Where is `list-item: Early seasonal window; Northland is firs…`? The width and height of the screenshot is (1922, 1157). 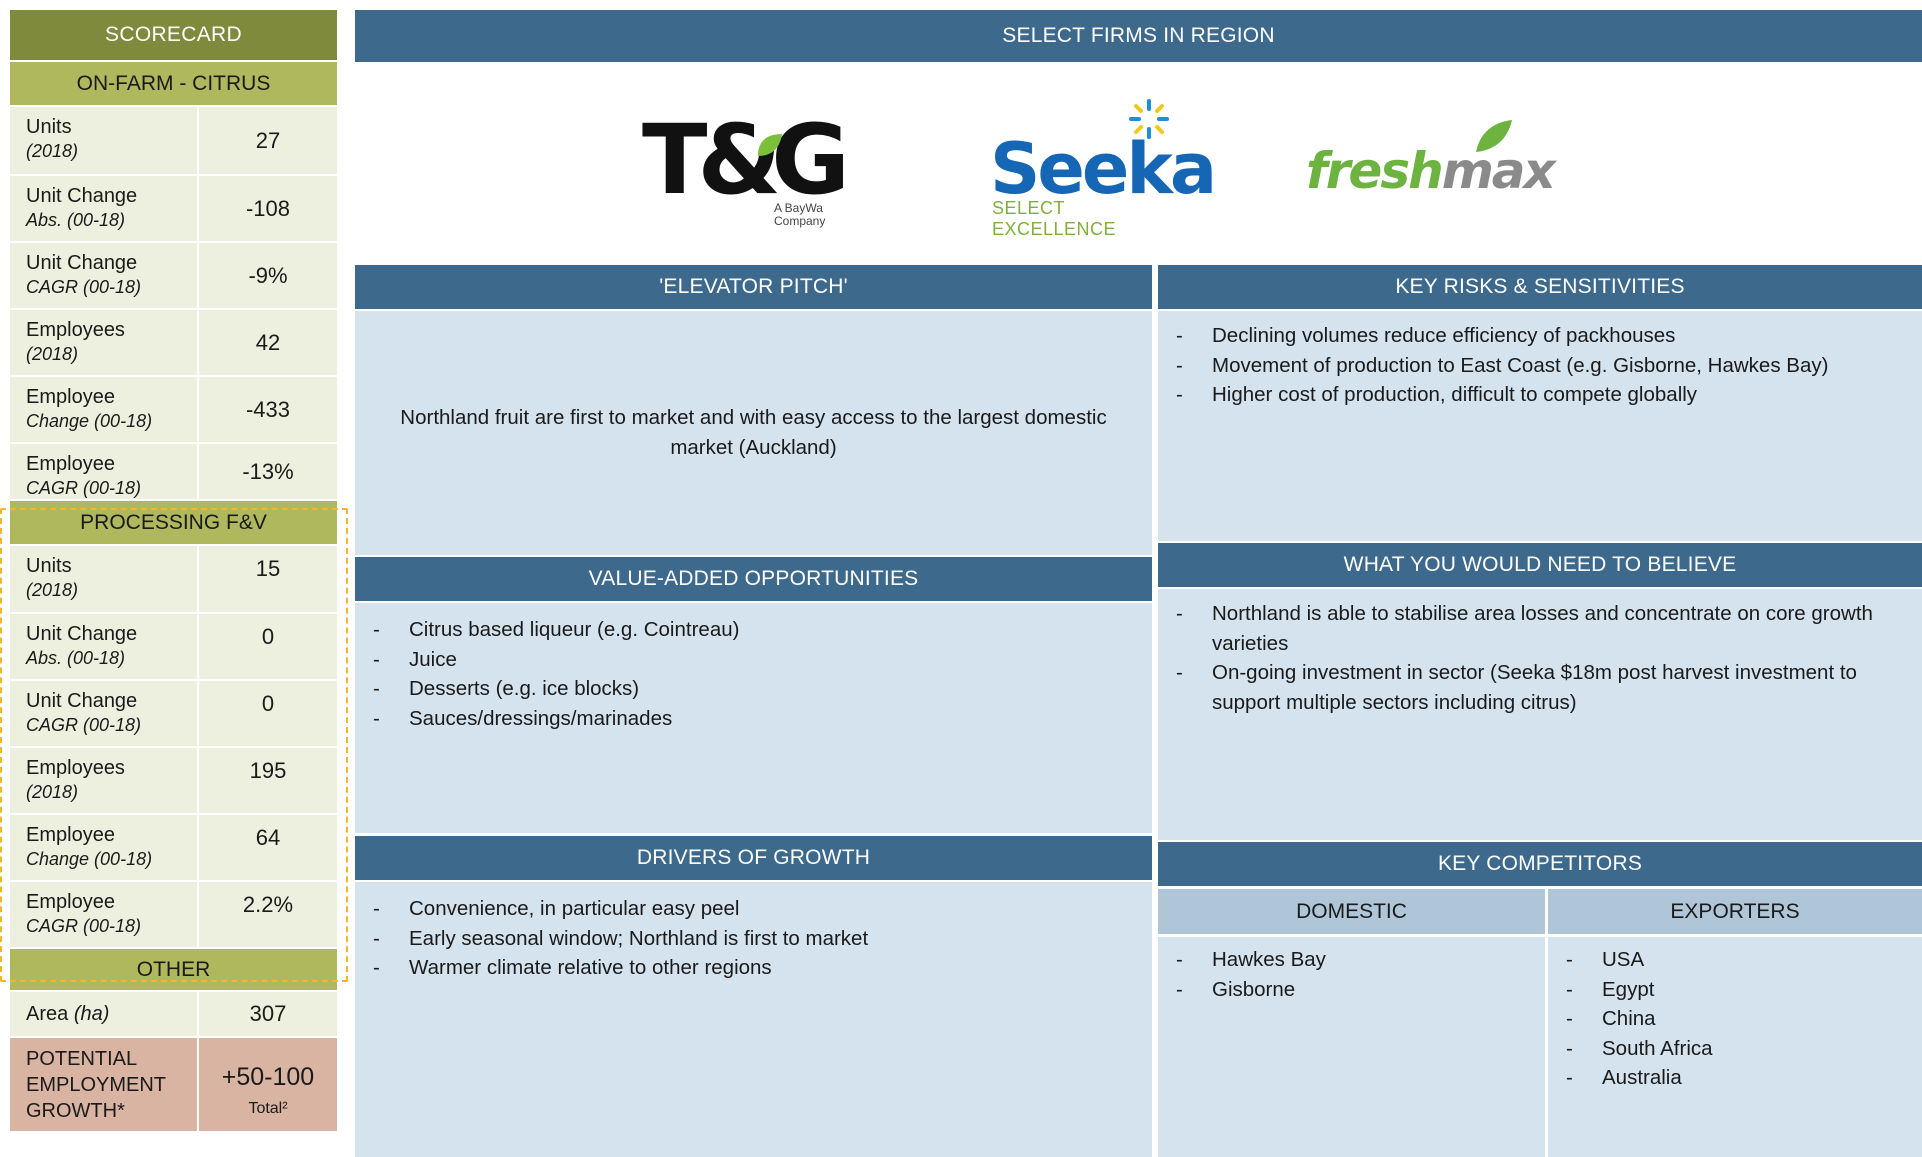 list-item: Early seasonal window; Northland is firs… is located at coordinates (762, 939).